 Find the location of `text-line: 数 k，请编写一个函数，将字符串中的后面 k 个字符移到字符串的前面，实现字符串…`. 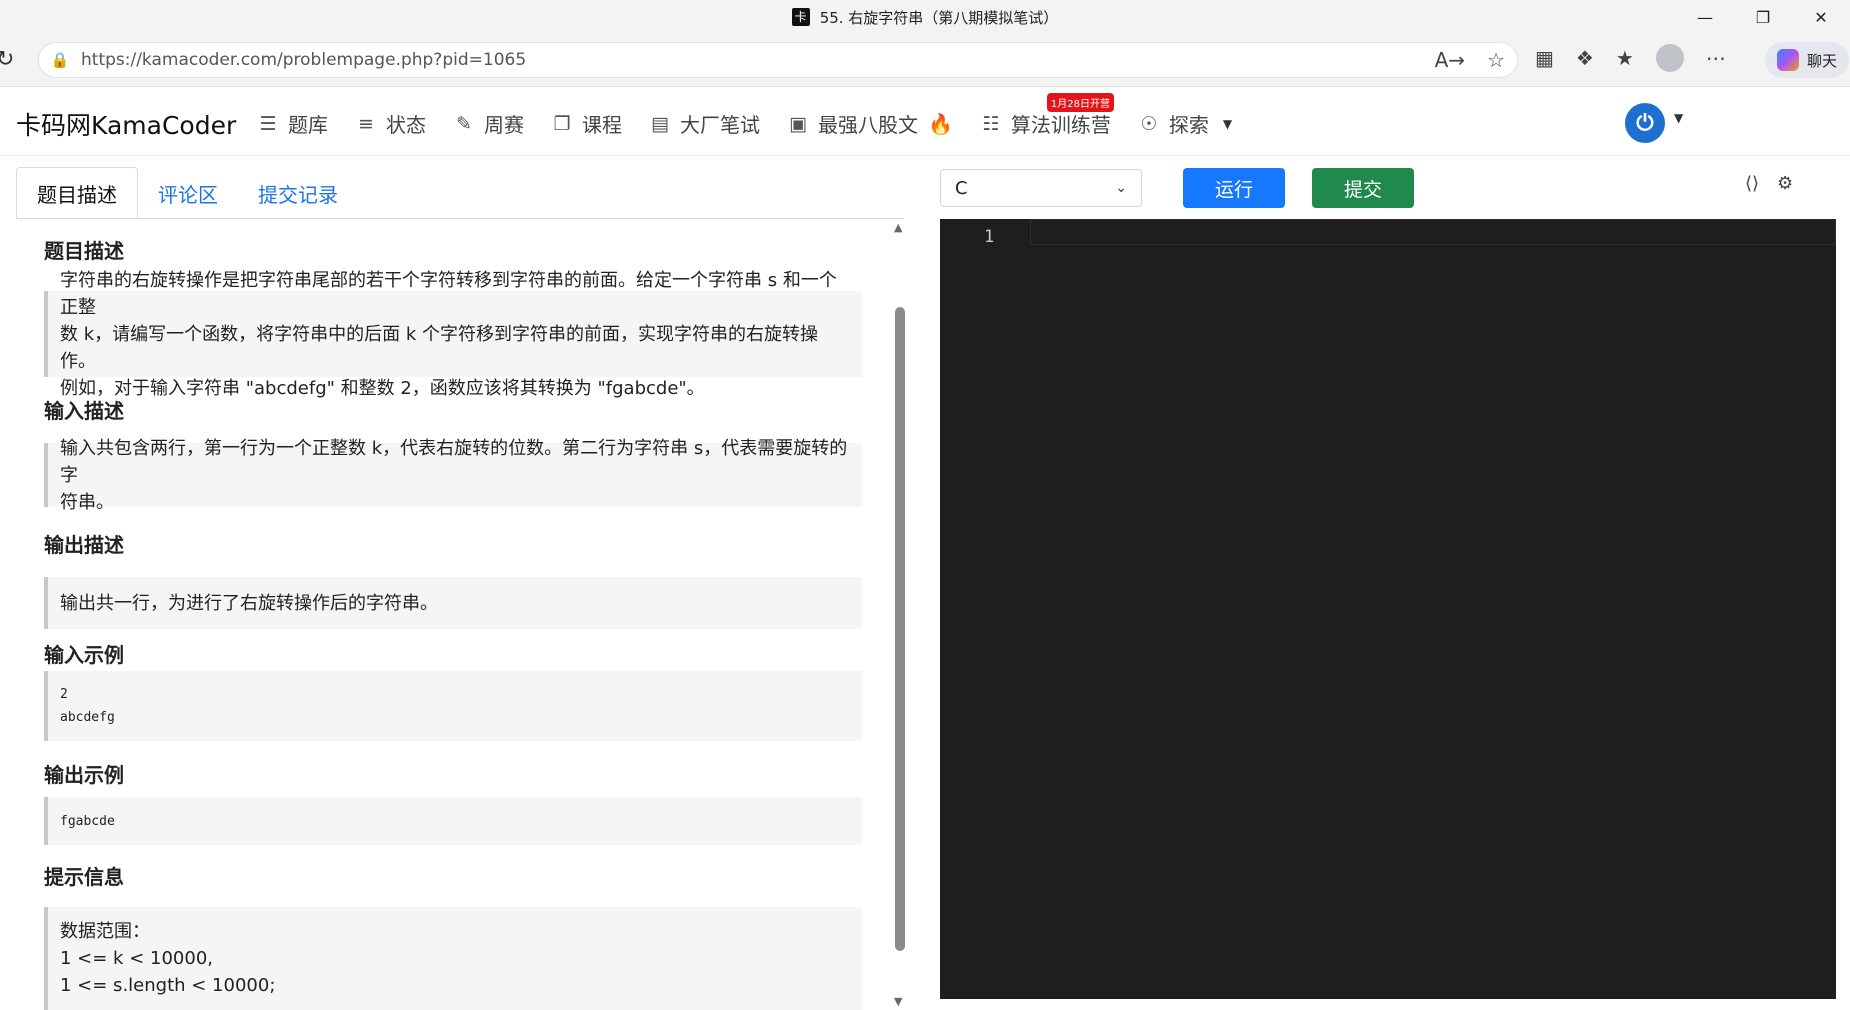

text-line: 数 k，请编写一个函数，将字符串中的后面 k 个字符移到字符串的前面，实现字符串… is located at coordinates (439, 347).